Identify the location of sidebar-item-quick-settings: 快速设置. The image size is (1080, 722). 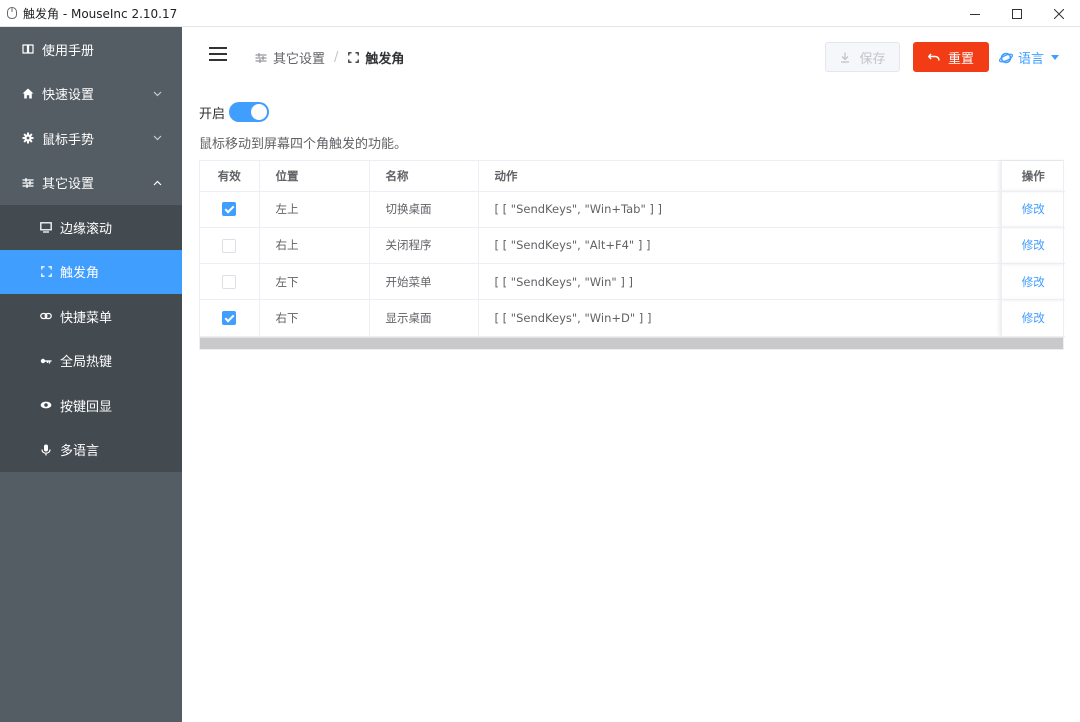
(91, 93).